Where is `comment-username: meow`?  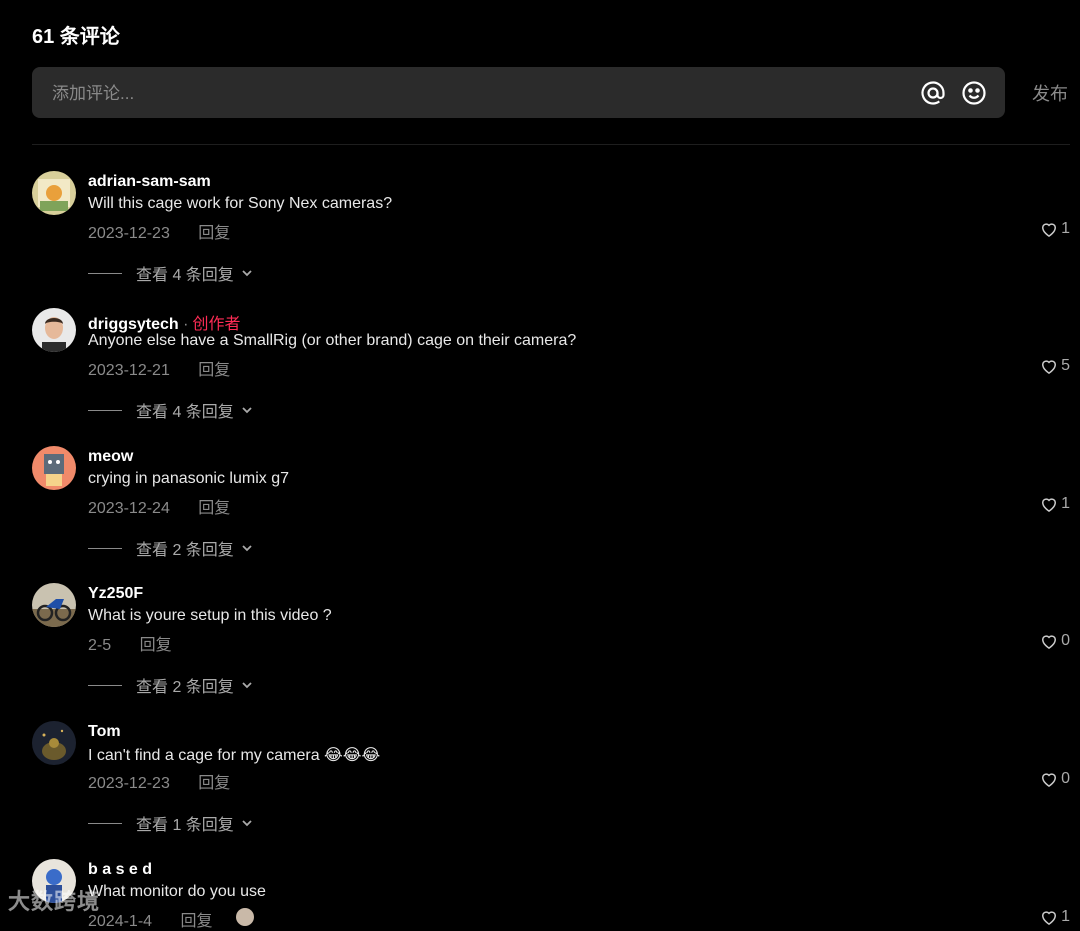
comment-username: meow is located at coordinates (110, 457).